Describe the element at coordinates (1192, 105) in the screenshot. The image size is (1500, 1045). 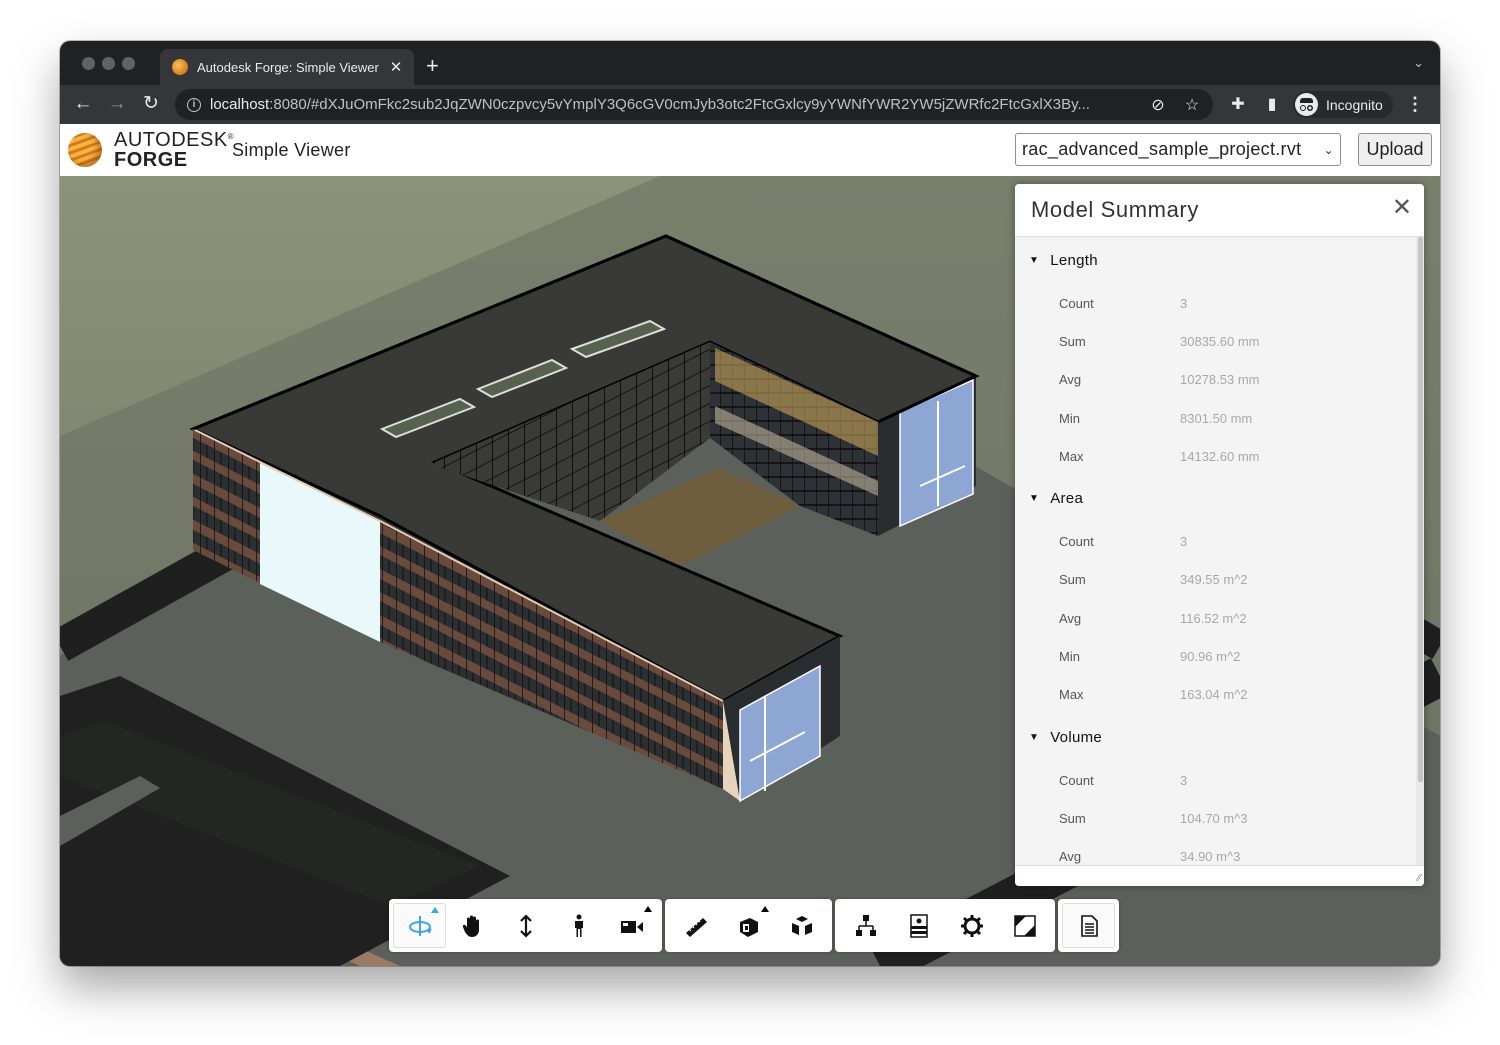
I see `bookmark-star-icon: ☆` at that location.